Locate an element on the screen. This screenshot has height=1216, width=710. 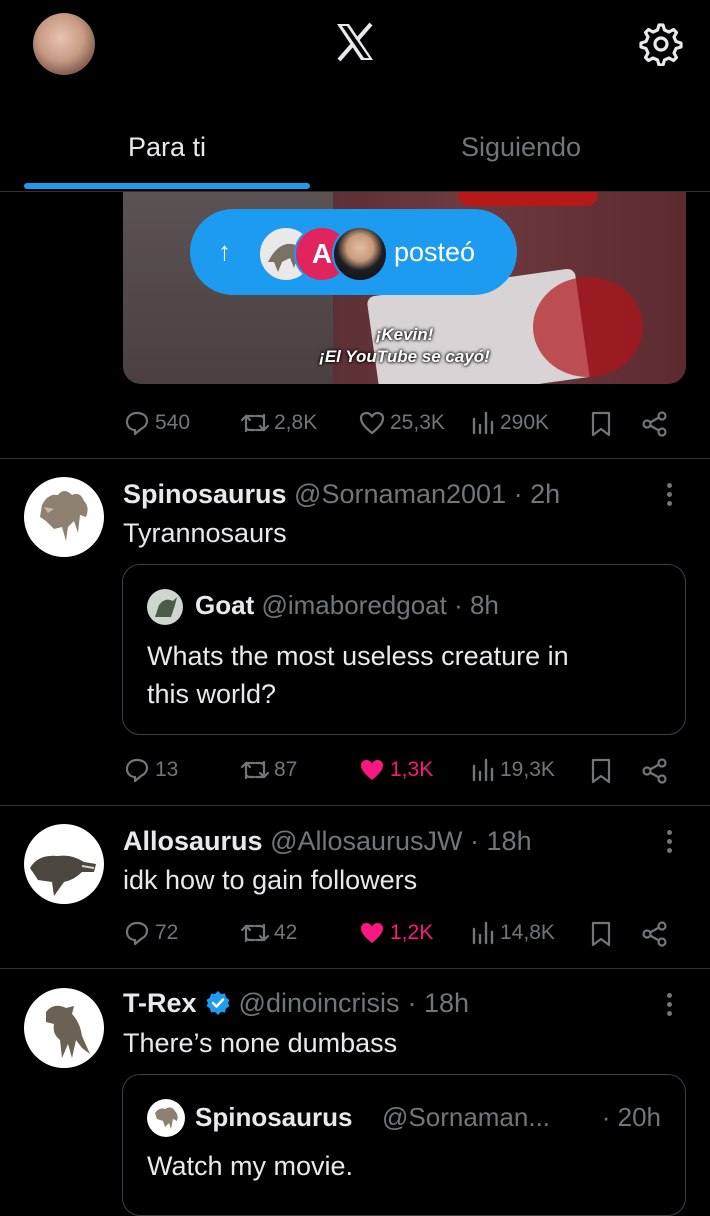
allosaurus-avatar is located at coordinates (64, 864).